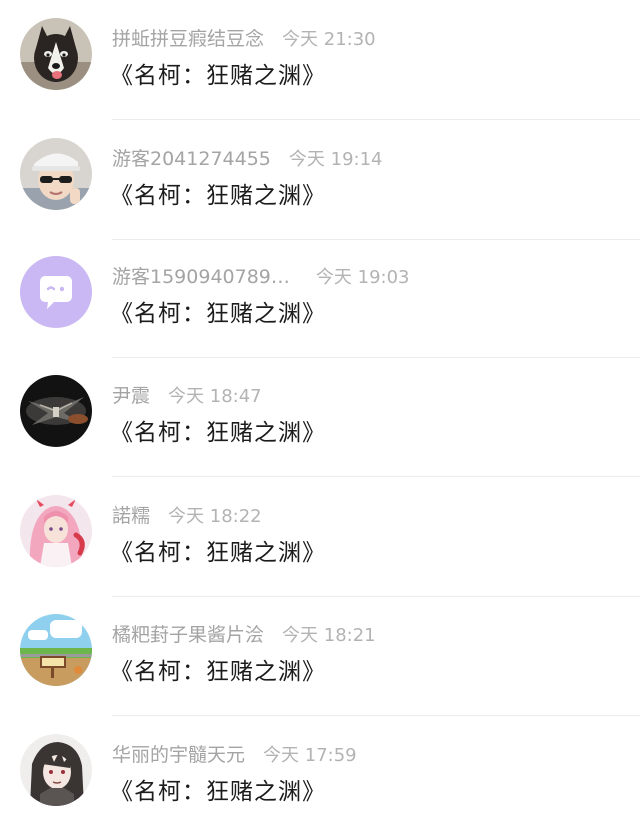  I want to click on sender-name: 尹震, so click(131, 394).